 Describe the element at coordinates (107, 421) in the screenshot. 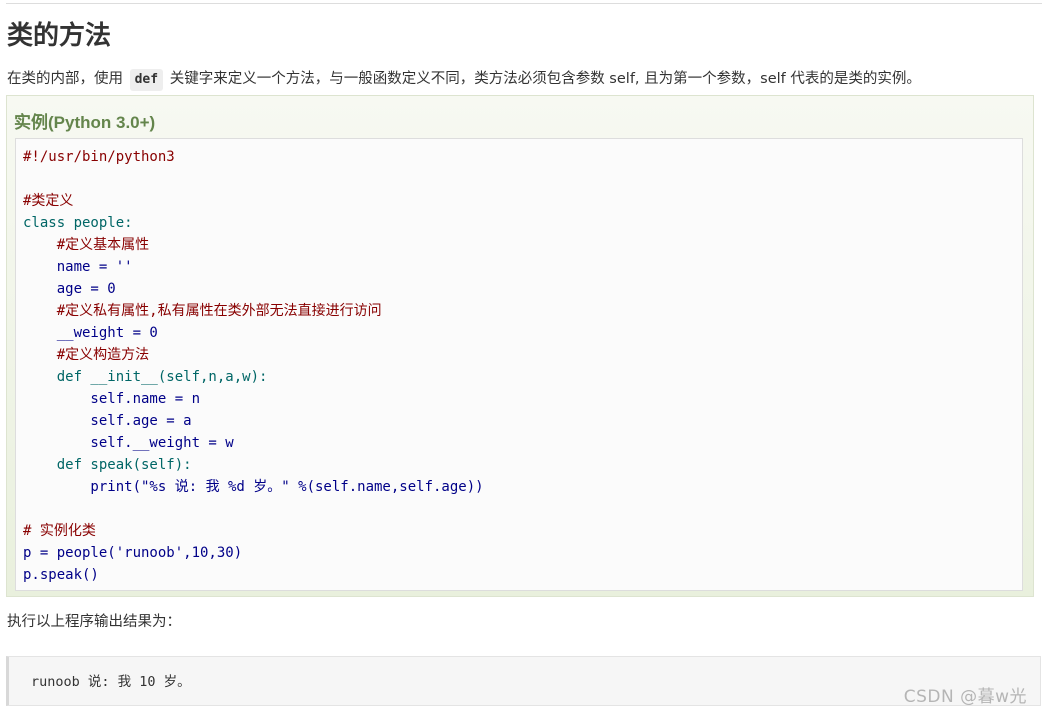

I see `code-line-13: self.age = a` at that location.